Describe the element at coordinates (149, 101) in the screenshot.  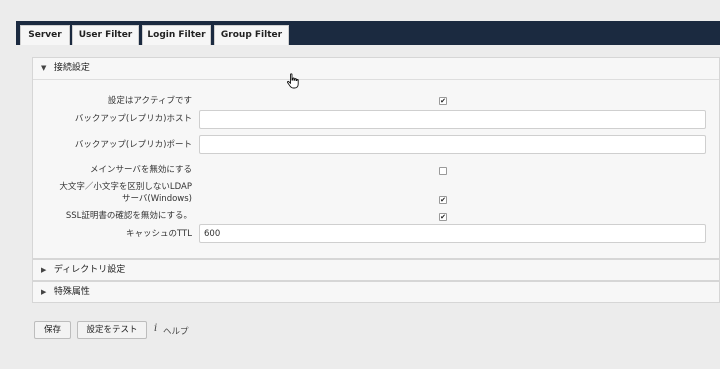
I see `active-label: 設定はアクティブです` at that location.